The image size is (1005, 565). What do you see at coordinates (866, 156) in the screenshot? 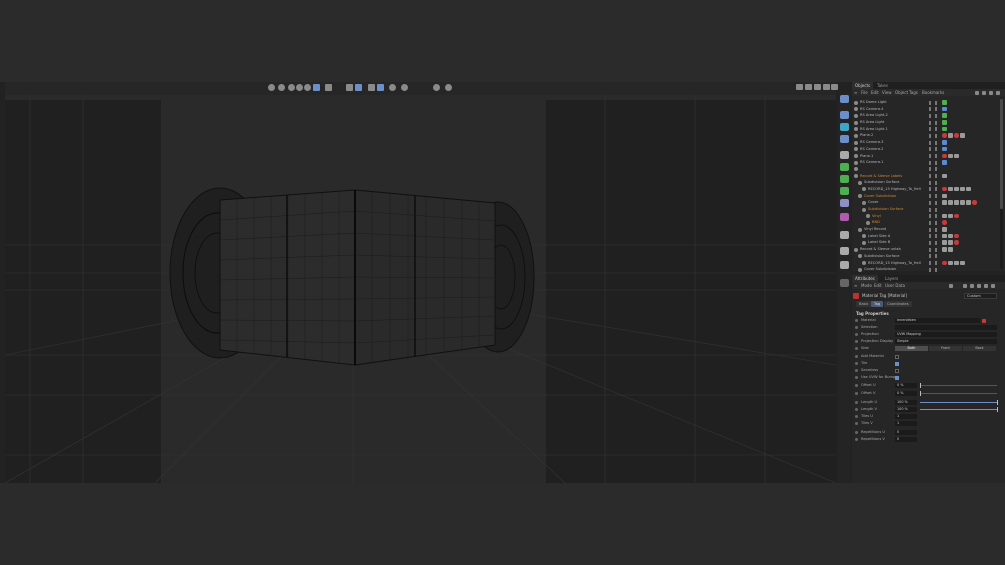
I see `object-name: Plane.1` at bounding box center [866, 156].